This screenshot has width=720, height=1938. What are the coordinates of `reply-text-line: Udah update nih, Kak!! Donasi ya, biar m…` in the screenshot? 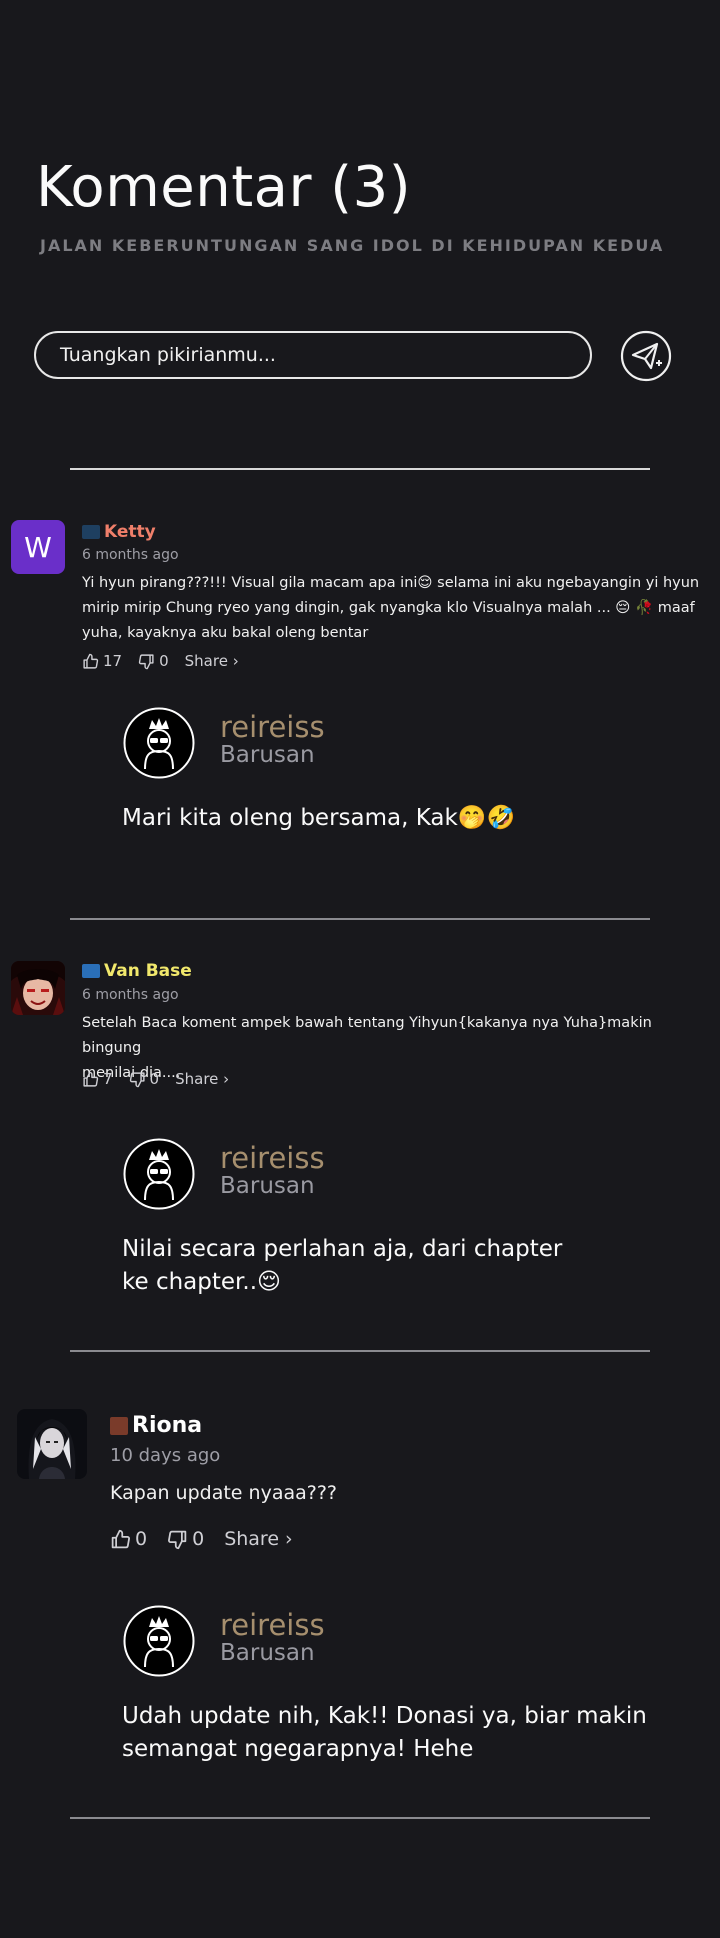 It's located at (384, 1716).